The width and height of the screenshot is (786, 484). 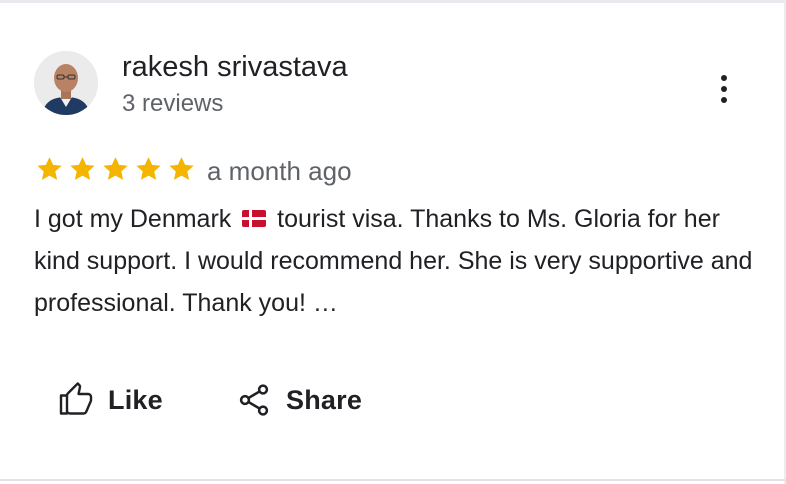 I want to click on avatar, so click(x=66, y=83).